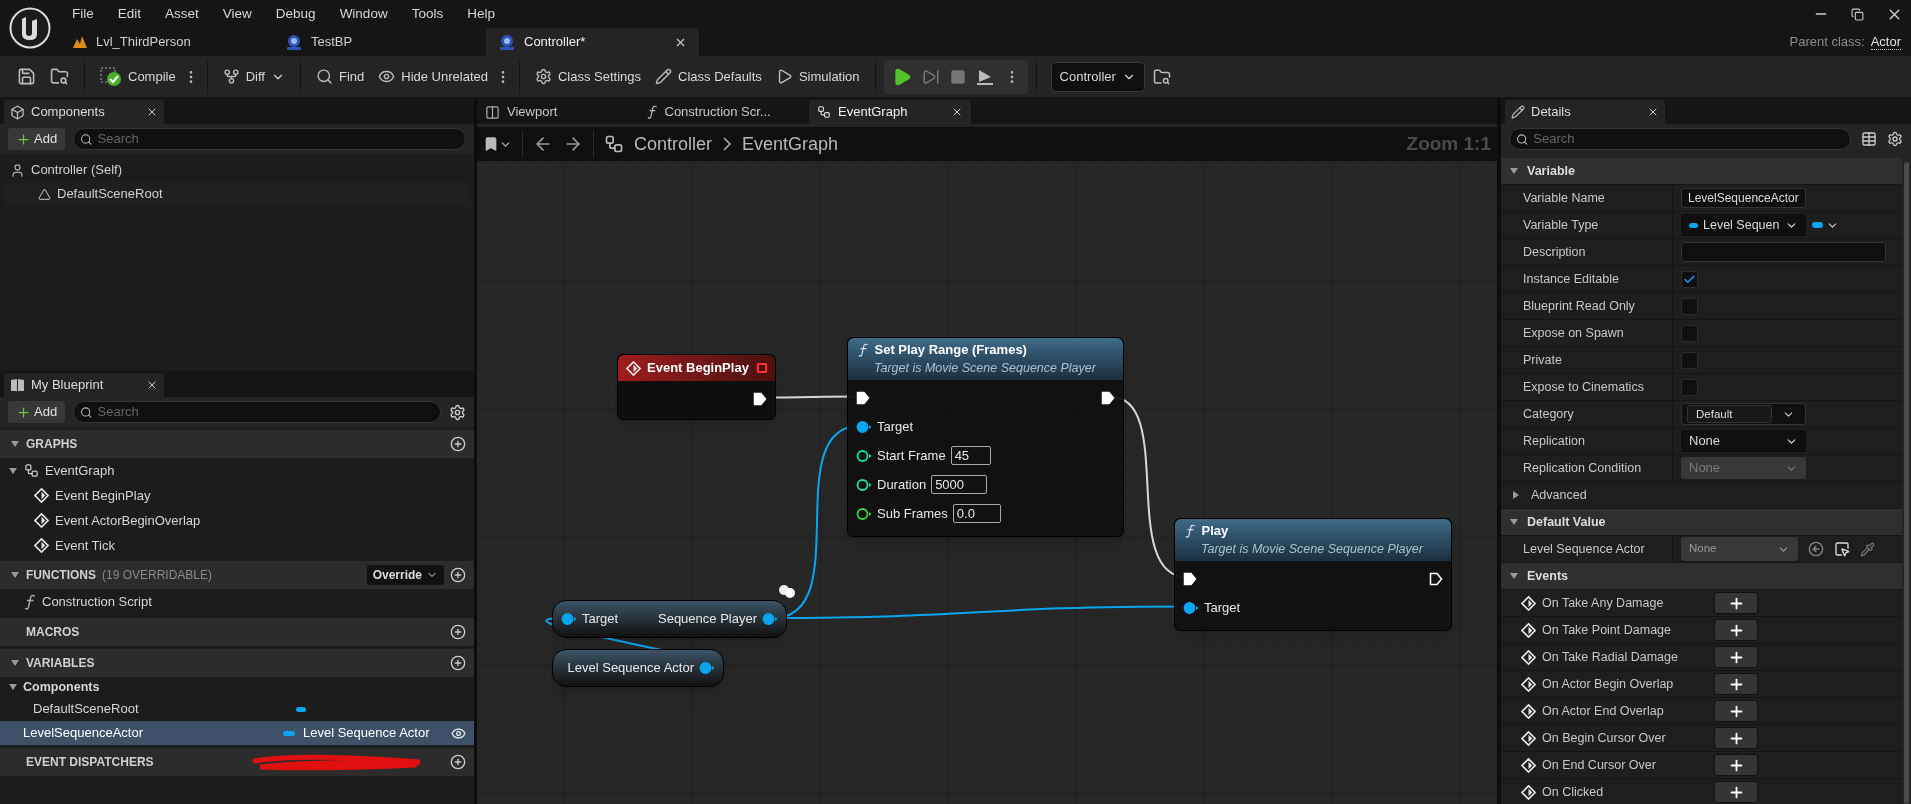 The image size is (1911, 804). What do you see at coordinates (237, 444) in the screenshot?
I see `section-header: GRAPHS` at bounding box center [237, 444].